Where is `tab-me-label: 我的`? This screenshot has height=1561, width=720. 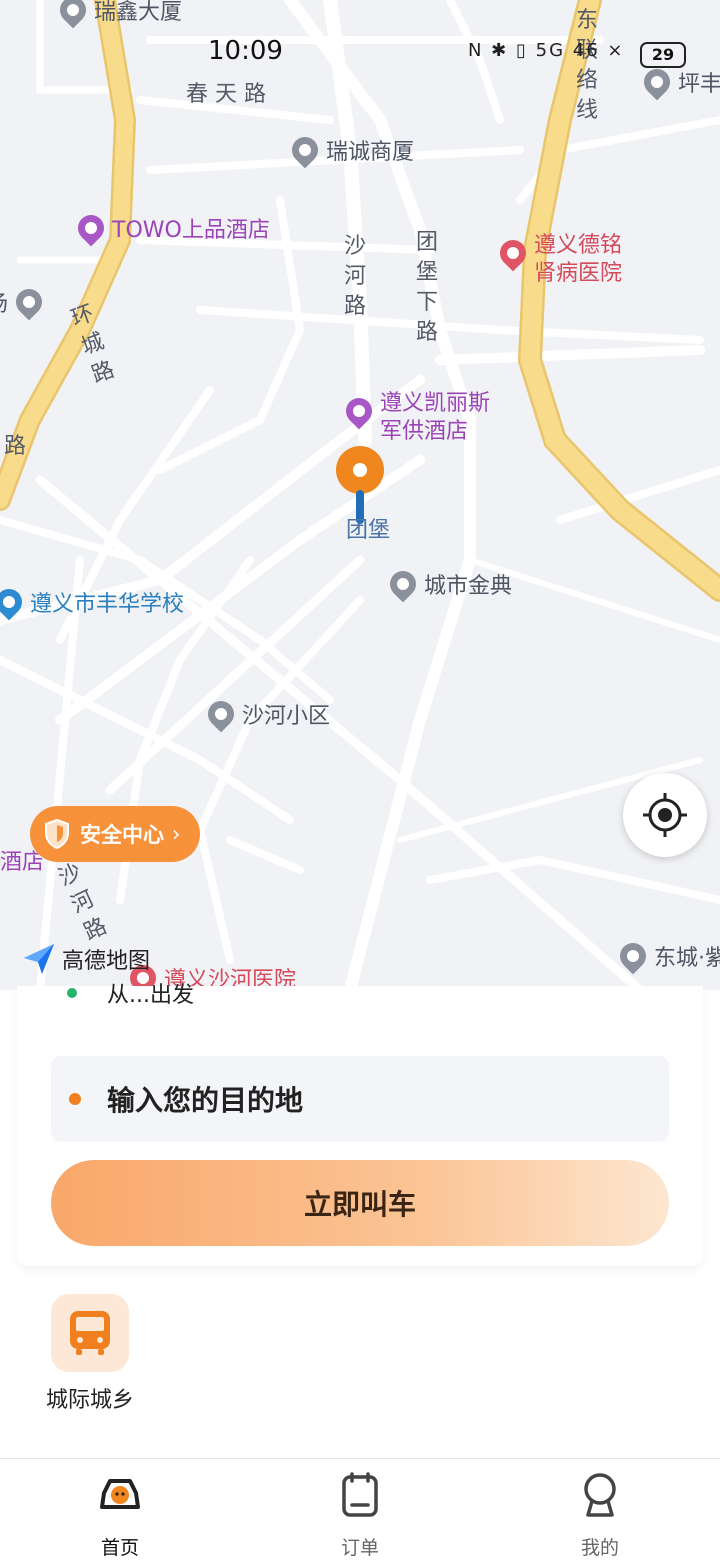
tab-me-label: 我的 is located at coordinates (599, 1548).